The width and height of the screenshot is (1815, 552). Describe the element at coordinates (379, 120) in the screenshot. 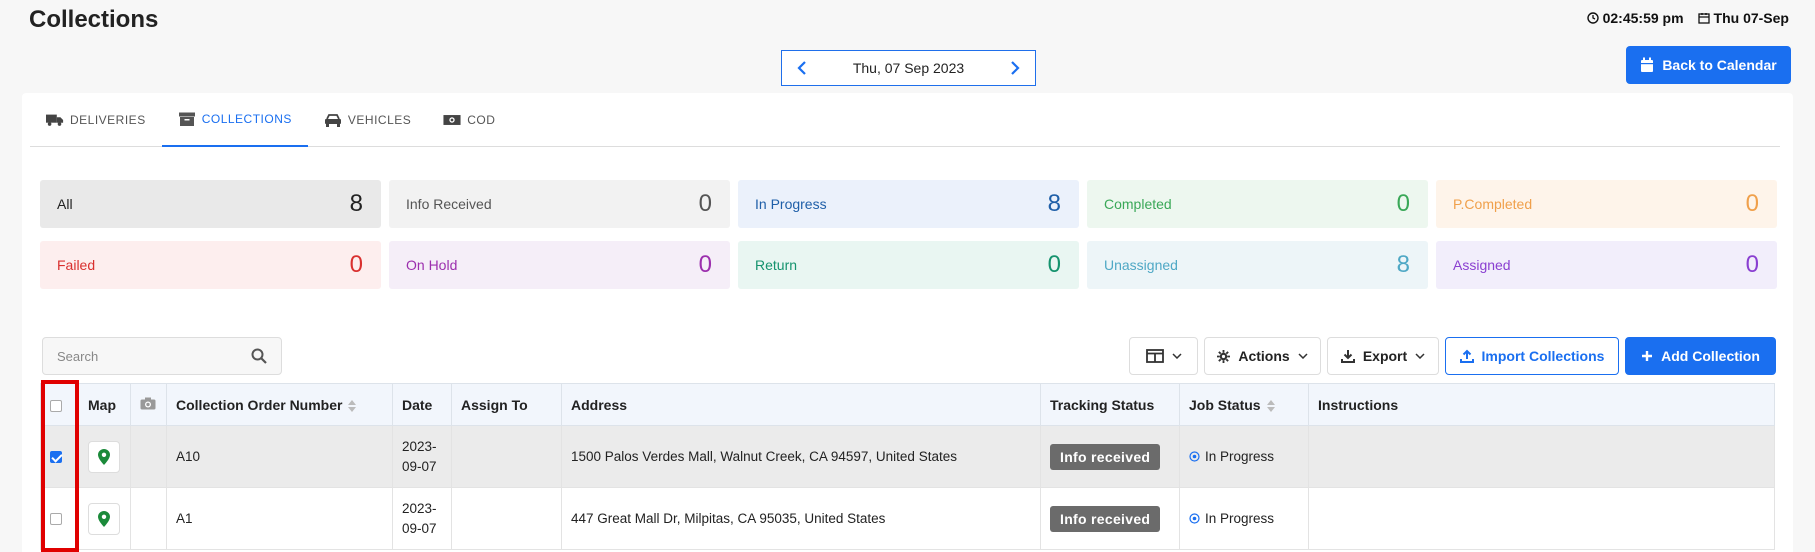

I see `tab-vehicles-label: VEHICLES` at that location.